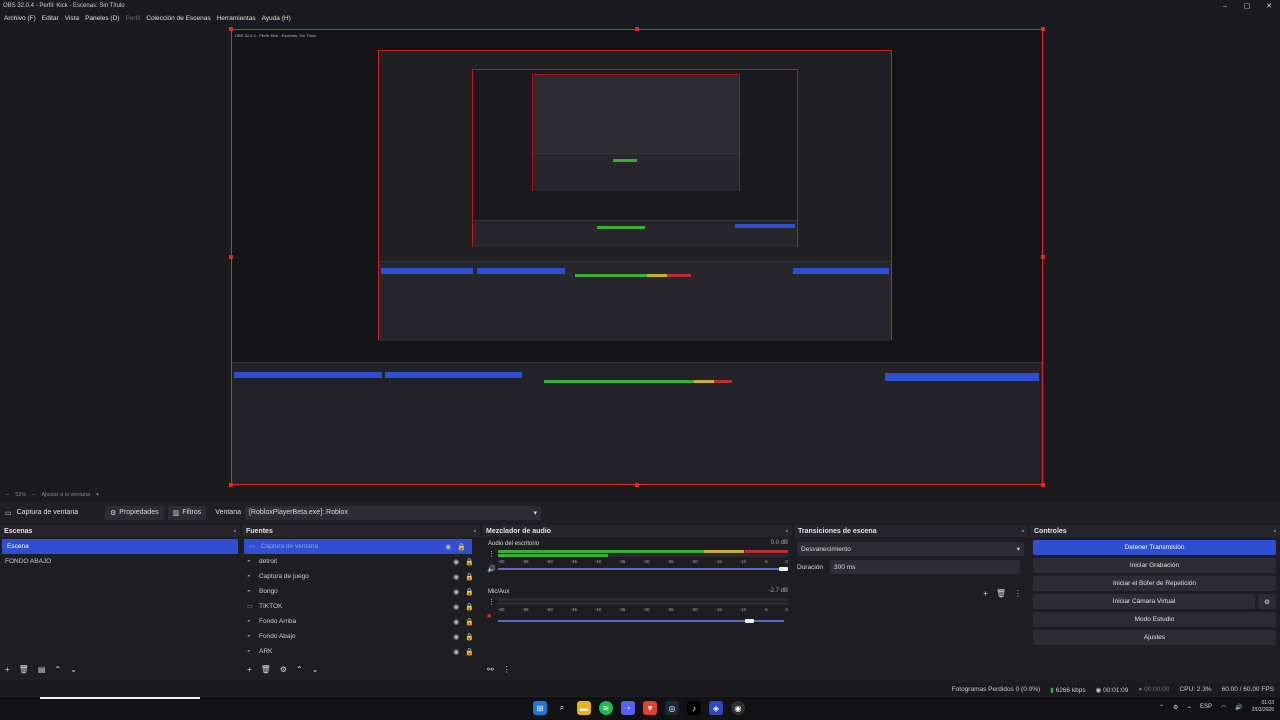  Describe the element at coordinates (1269, 6) in the screenshot. I see `close-button: ✕` at that location.